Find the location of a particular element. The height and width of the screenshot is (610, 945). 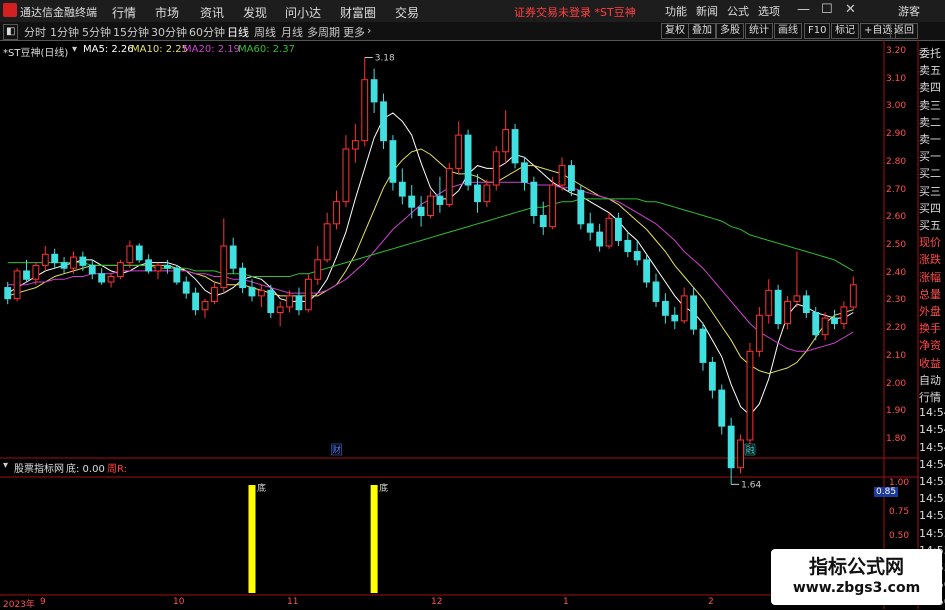

signal-bar is located at coordinates (374, 539).